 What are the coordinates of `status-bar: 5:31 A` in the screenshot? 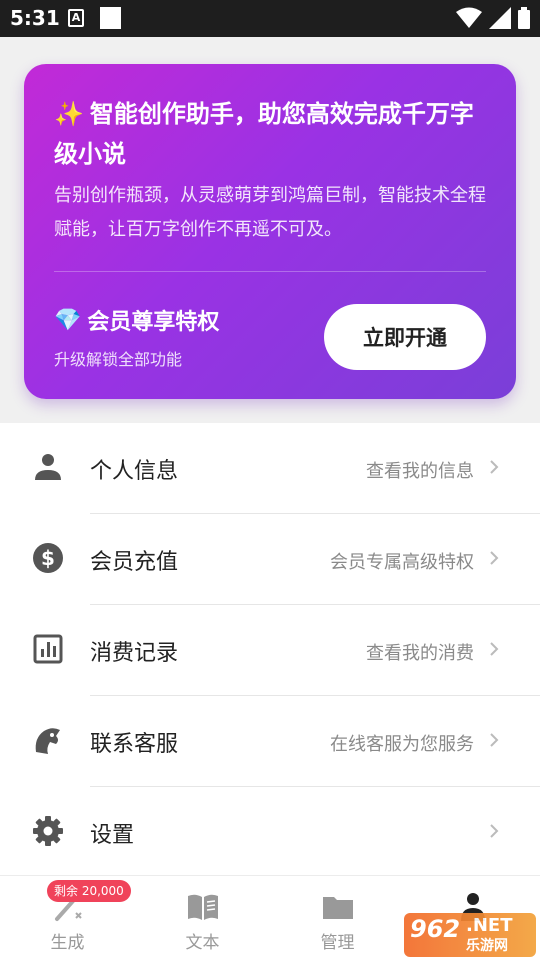 It's located at (270, 18).